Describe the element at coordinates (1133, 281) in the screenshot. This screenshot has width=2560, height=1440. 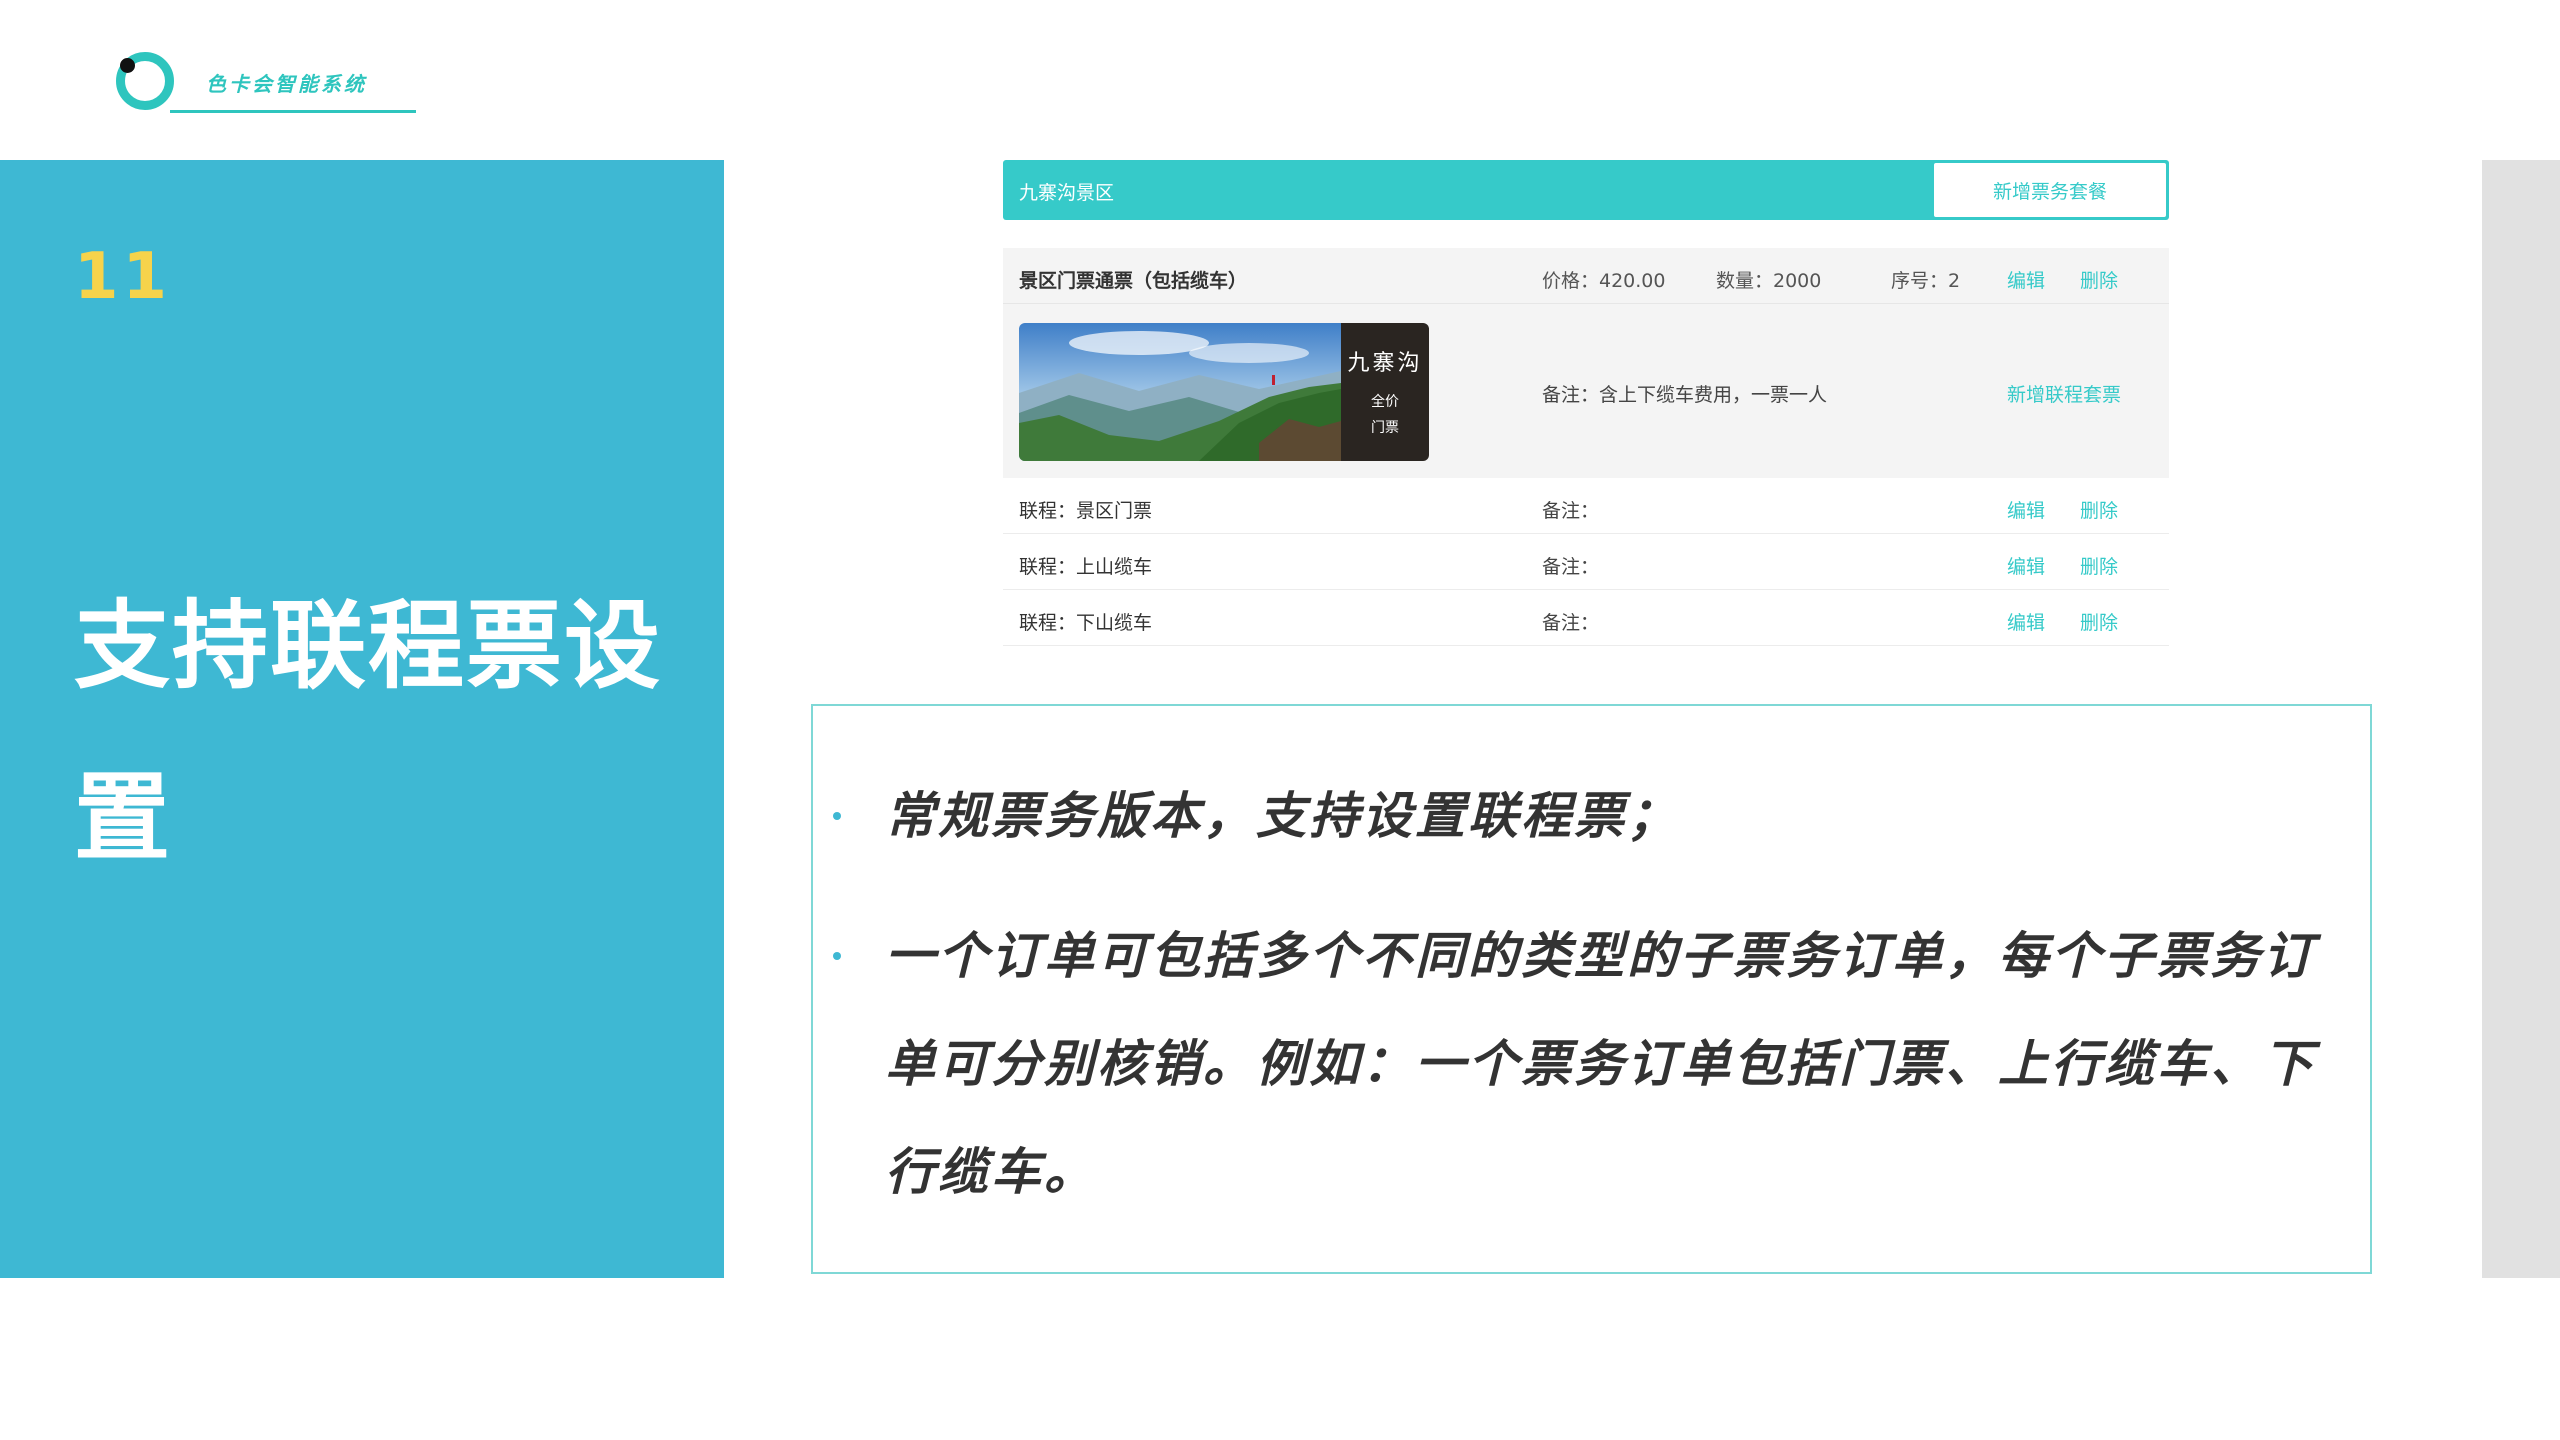
I see `ticket-name: 景区门票通票（包括缆车）` at that location.